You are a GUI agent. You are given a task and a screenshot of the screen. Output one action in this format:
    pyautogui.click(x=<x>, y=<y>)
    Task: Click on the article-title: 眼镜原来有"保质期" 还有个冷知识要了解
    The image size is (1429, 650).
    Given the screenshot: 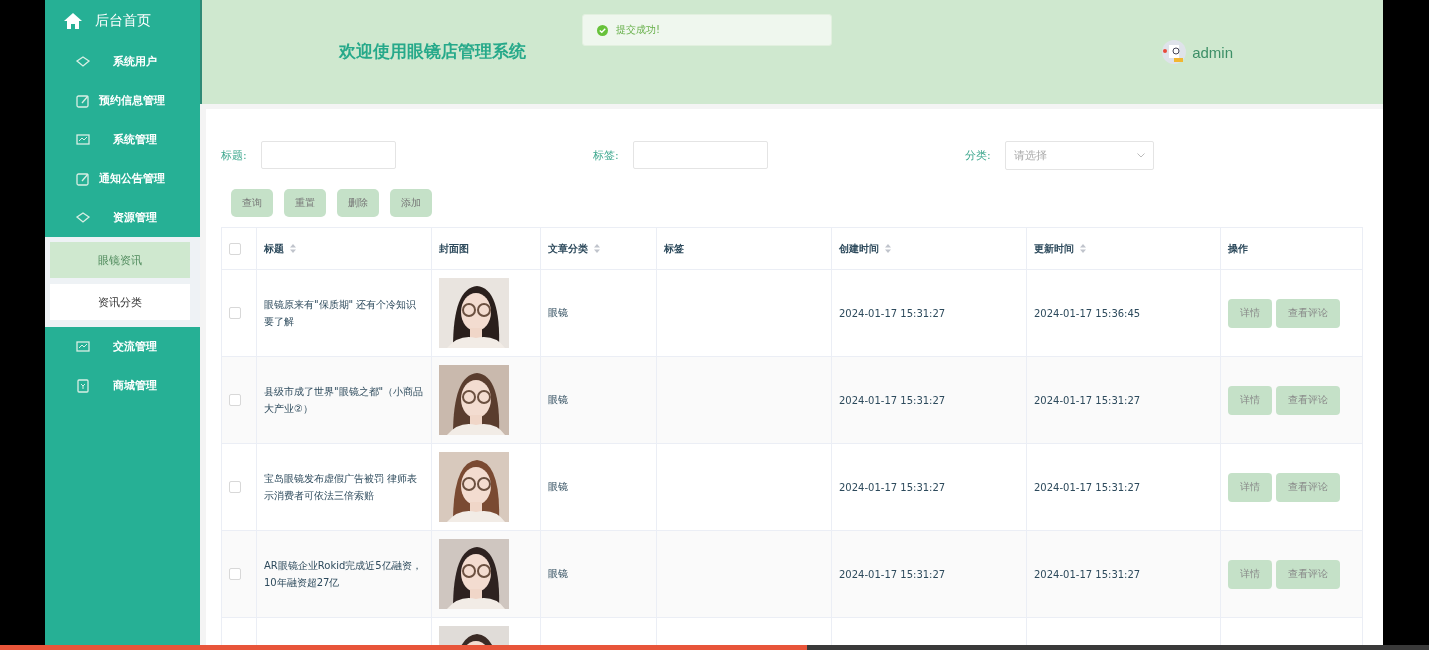 What is the action you would take?
    pyautogui.click(x=341, y=313)
    